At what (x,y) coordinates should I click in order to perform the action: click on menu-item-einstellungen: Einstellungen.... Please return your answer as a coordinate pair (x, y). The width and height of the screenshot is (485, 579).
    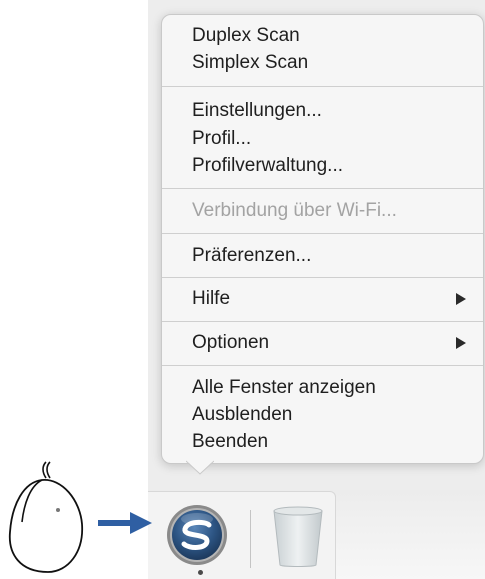
    Looking at the image, I should click on (257, 111).